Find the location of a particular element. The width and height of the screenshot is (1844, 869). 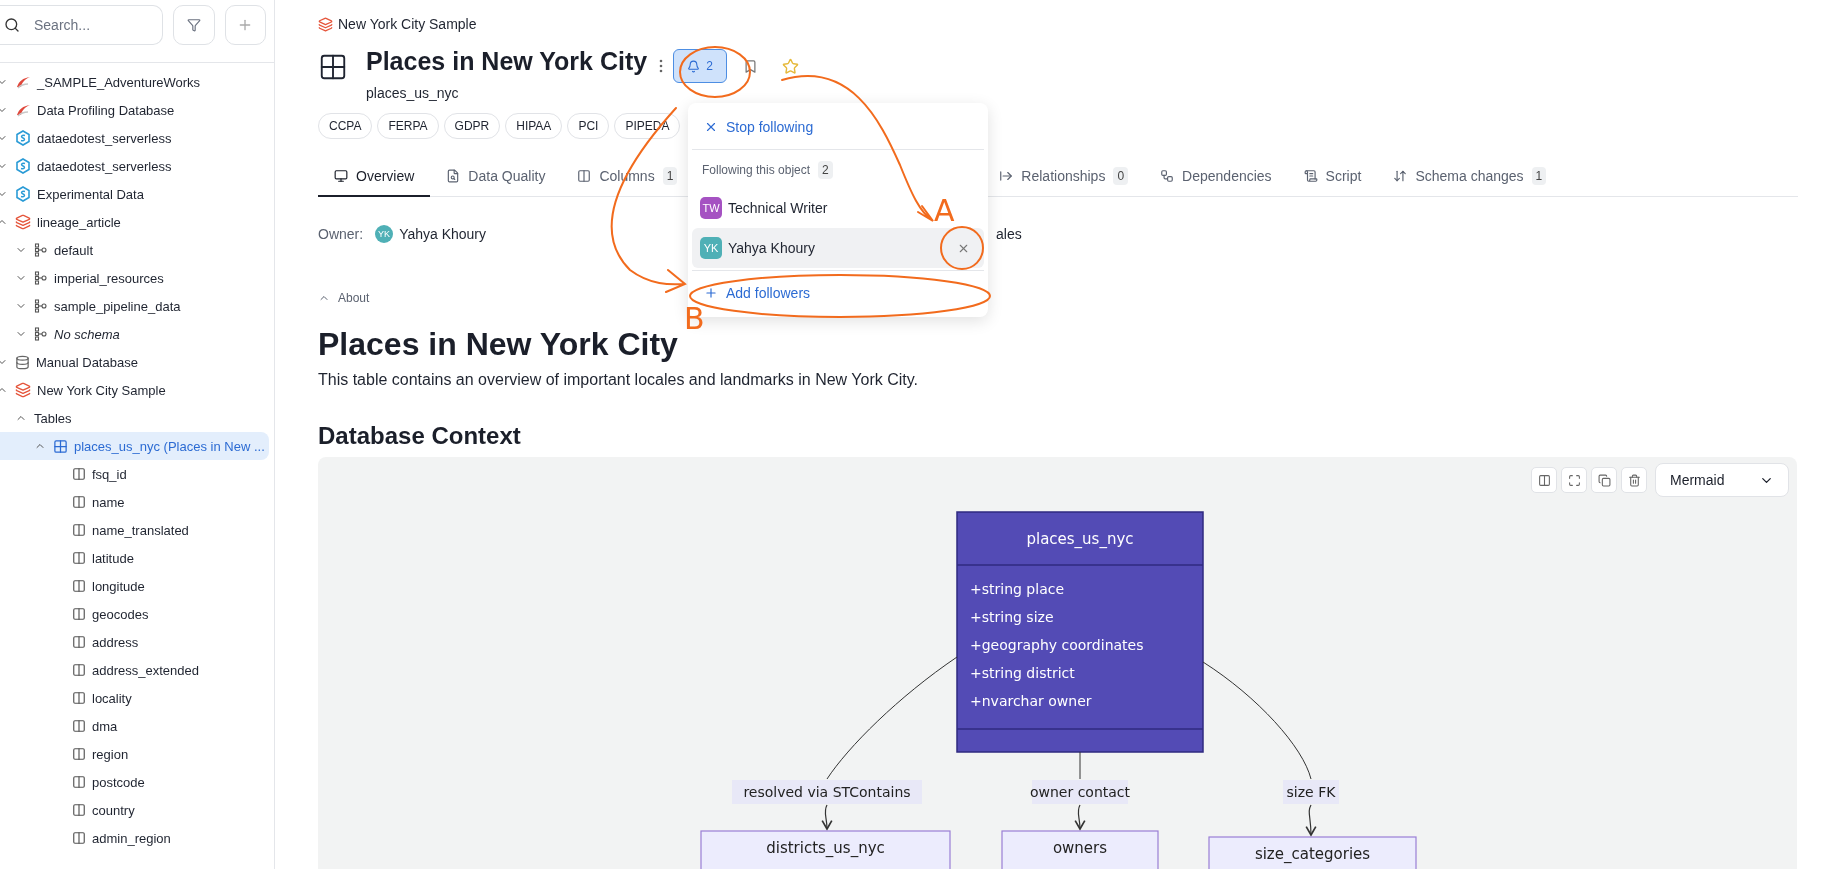

section-heading: Database Context is located at coordinates (420, 436).